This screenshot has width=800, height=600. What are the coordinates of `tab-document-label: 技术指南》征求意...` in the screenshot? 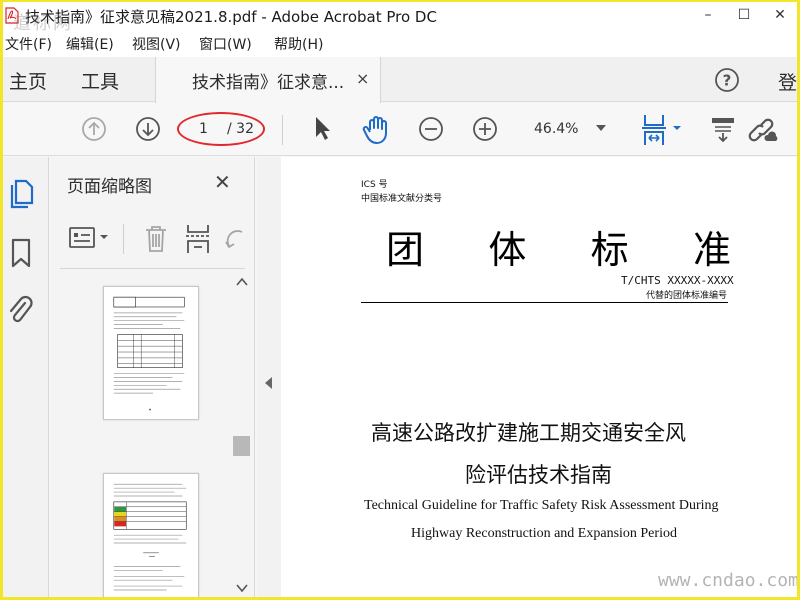 It's located at (268, 83).